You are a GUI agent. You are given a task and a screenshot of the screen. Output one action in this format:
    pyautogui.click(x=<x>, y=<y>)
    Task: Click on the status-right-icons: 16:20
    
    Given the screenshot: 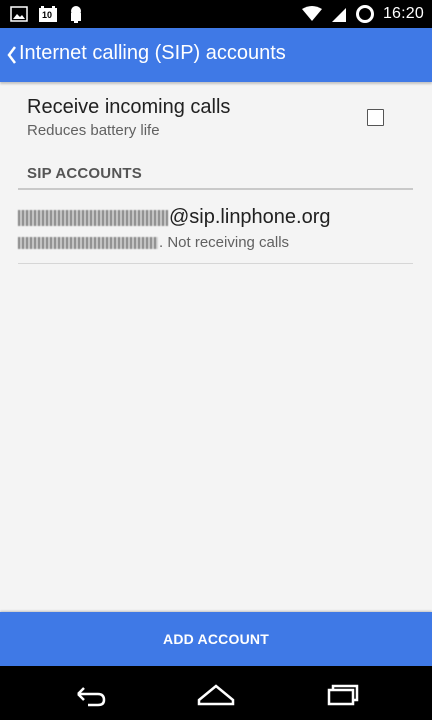 What is the action you would take?
    pyautogui.click(x=362, y=14)
    